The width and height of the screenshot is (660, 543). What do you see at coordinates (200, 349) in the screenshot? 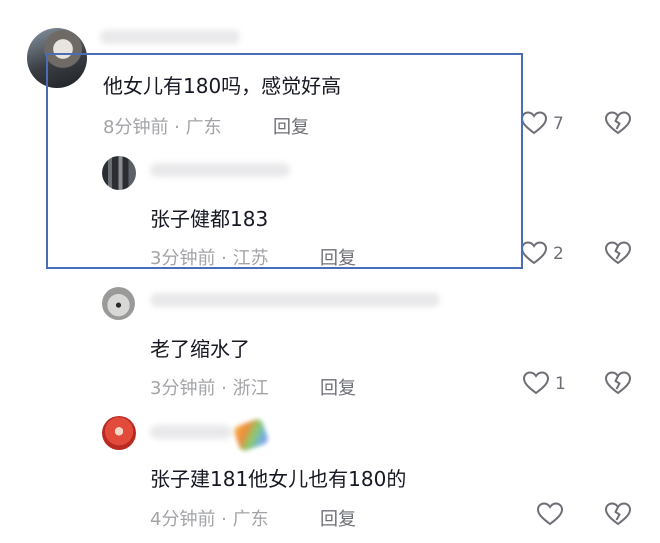
I see `comment-text: 老了缩水了` at bounding box center [200, 349].